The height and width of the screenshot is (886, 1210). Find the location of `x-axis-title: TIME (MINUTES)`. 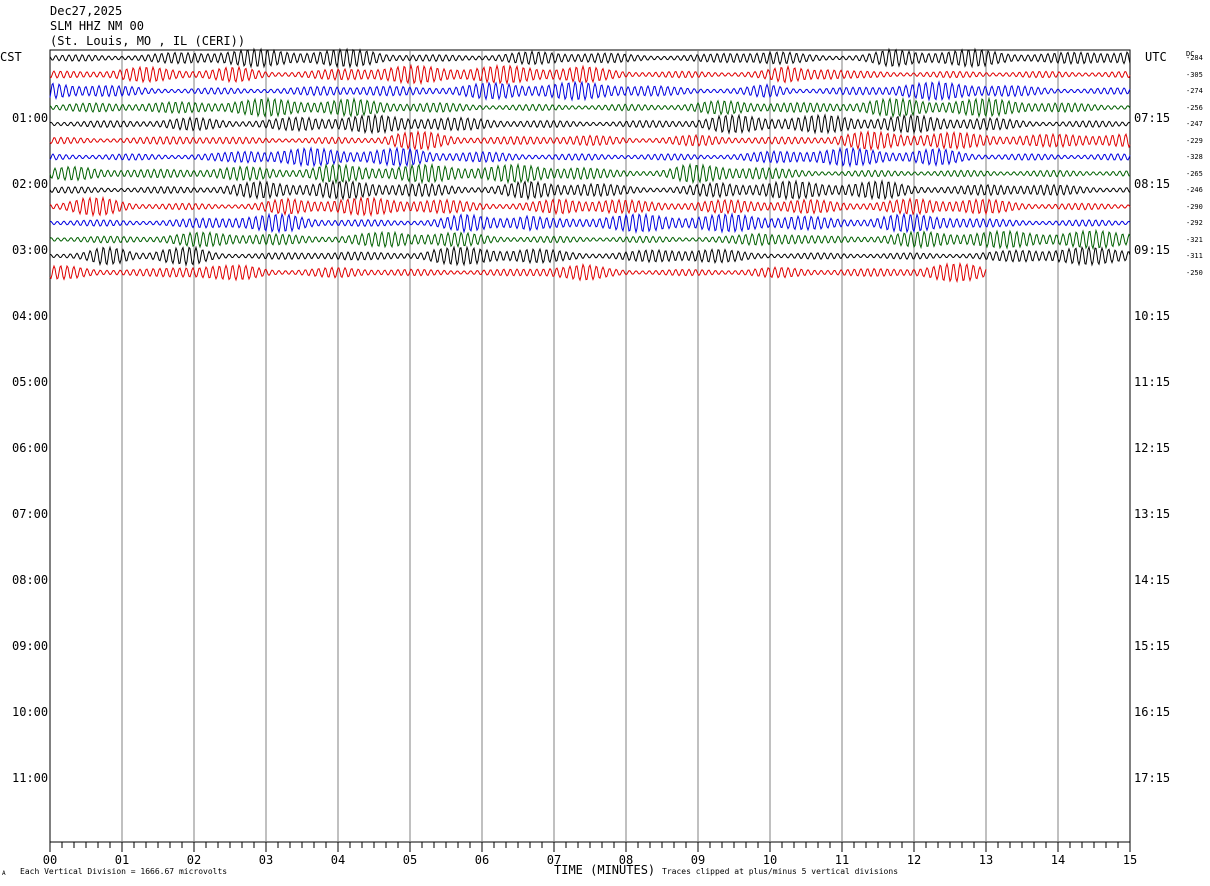

x-axis-title: TIME (MINUTES) is located at coordinates (605, 870).